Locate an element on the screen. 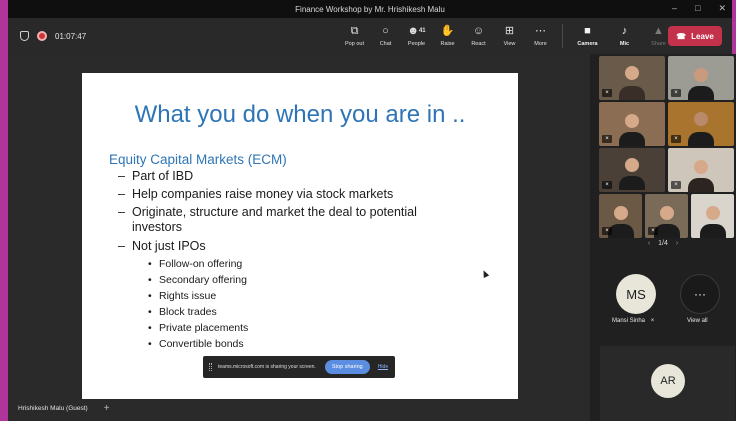 The height and width of the screenshot is (421, 736). mic-off-icon: ♪ is located at coordinates (624, 31).